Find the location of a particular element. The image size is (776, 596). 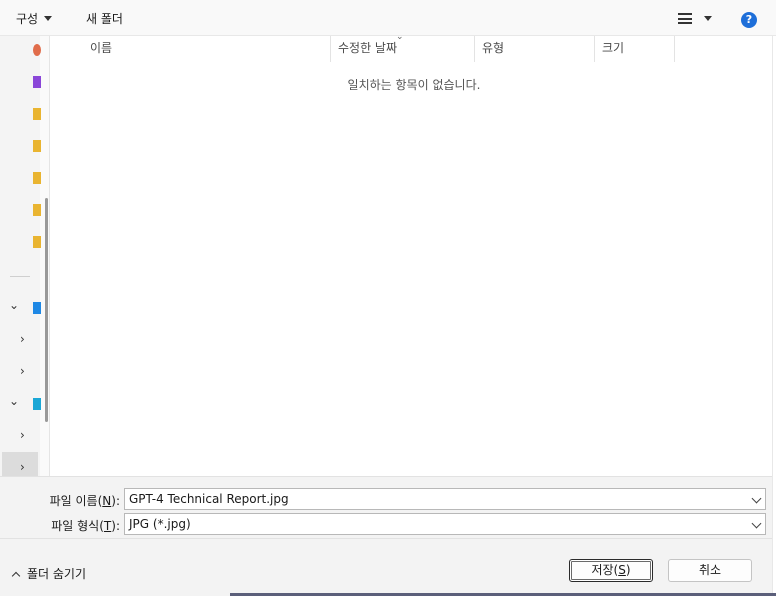

organize-button: 구성 is located at coordinates (34, 19).